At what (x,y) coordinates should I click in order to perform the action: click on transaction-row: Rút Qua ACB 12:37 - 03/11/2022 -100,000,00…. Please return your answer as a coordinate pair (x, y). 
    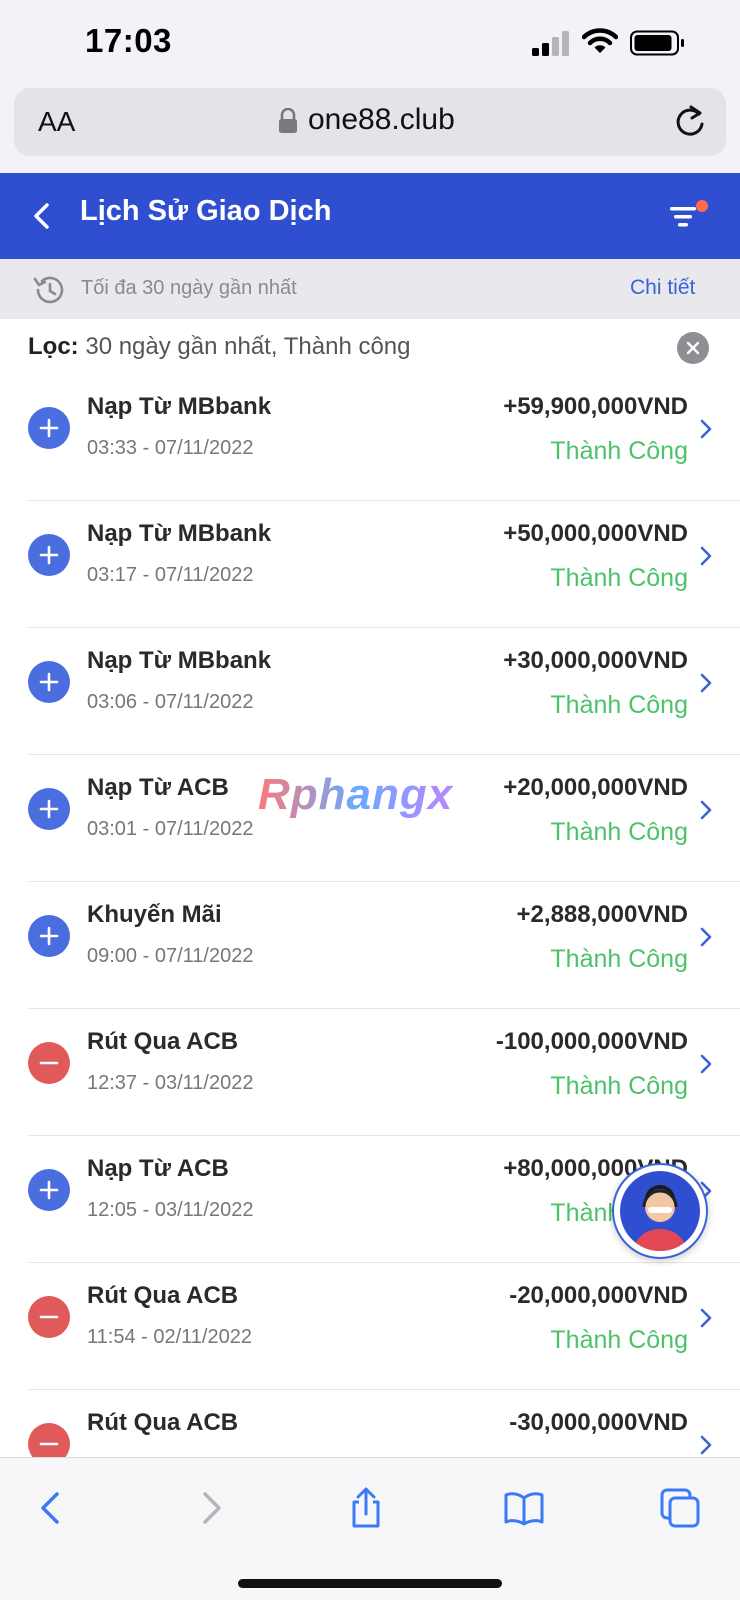
    Looking at the image, I should click on (370, 1072).